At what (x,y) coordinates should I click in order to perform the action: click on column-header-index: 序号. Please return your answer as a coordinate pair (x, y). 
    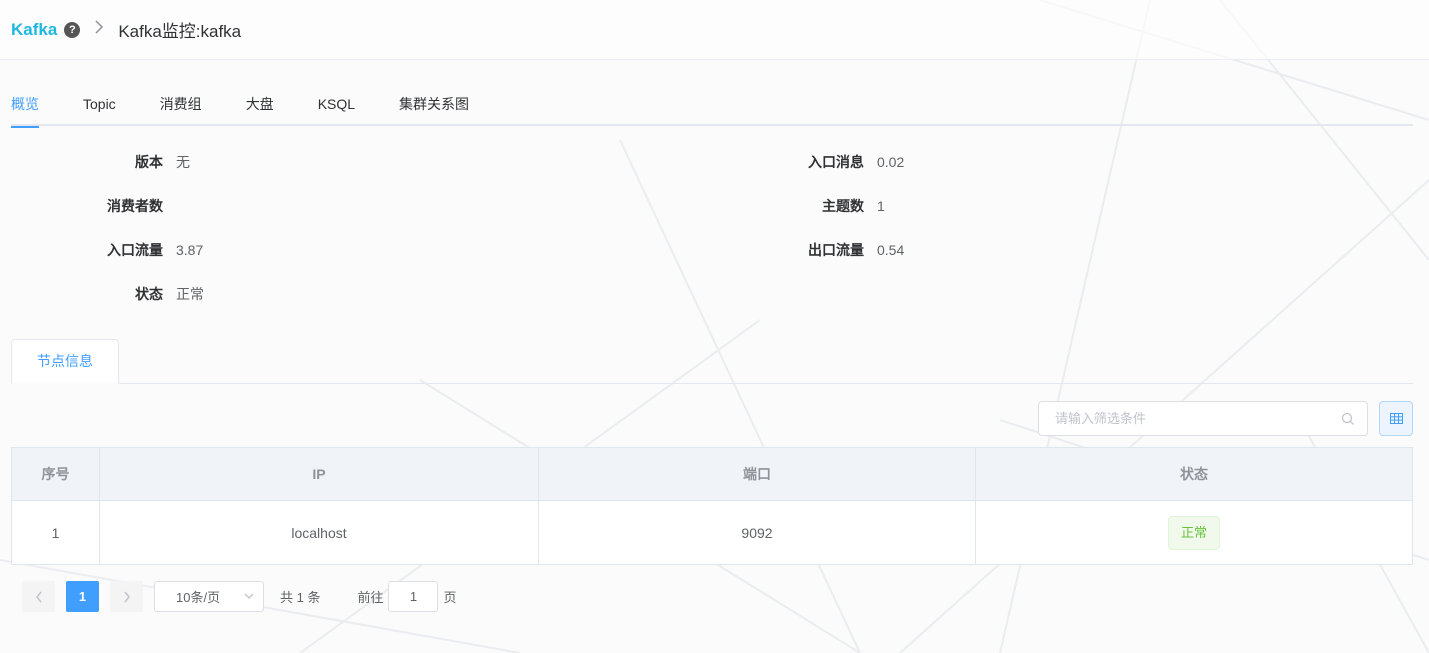
    Looking at the image, I should click on (56, 474).